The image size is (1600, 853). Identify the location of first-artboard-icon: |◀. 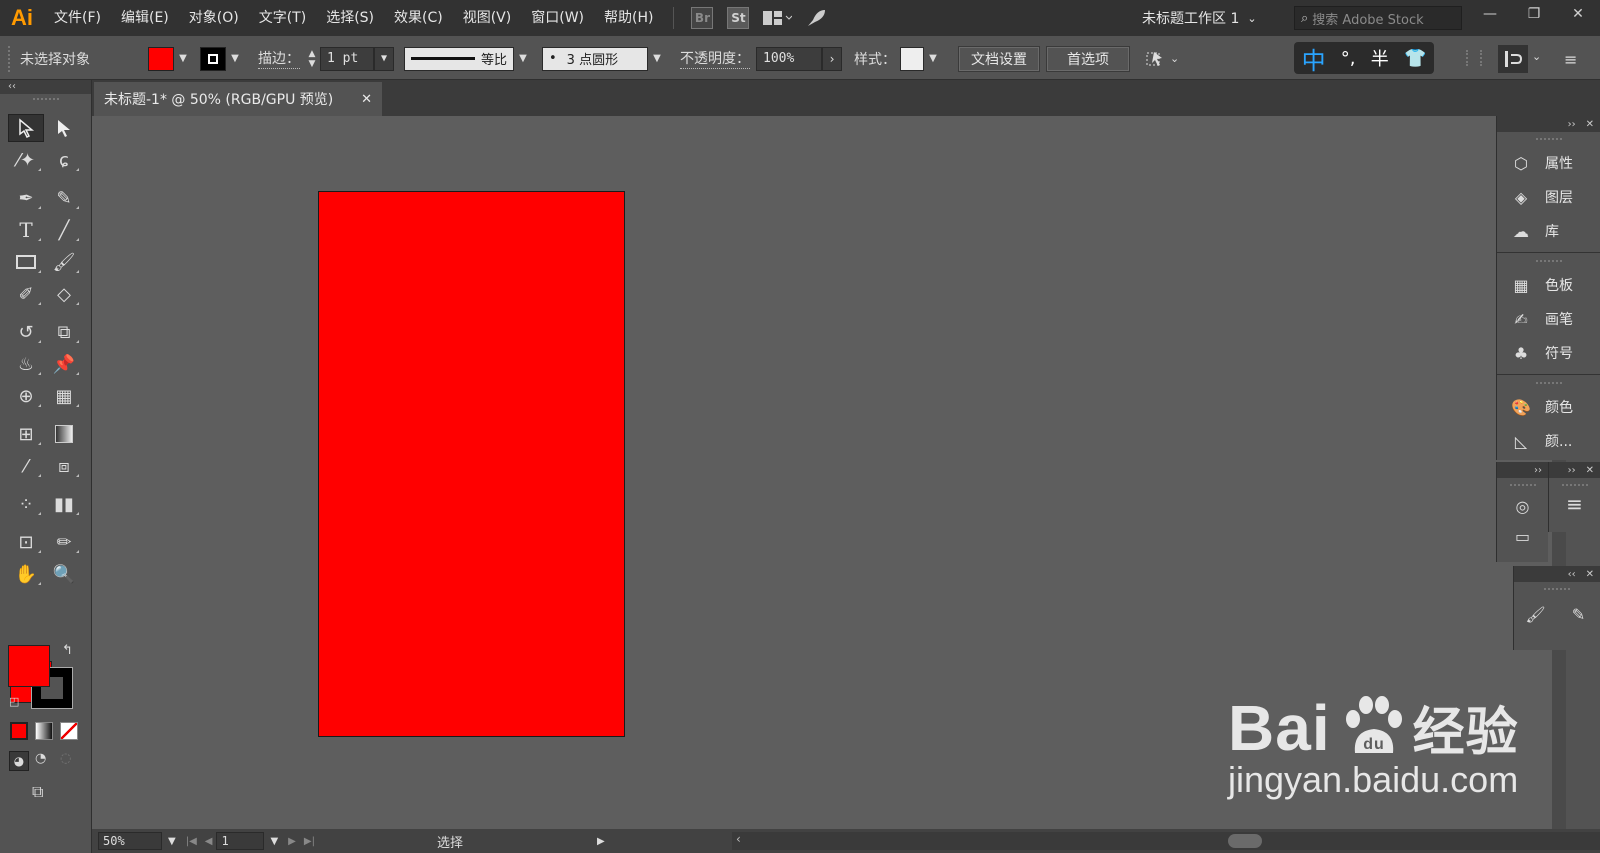
(191, 841).